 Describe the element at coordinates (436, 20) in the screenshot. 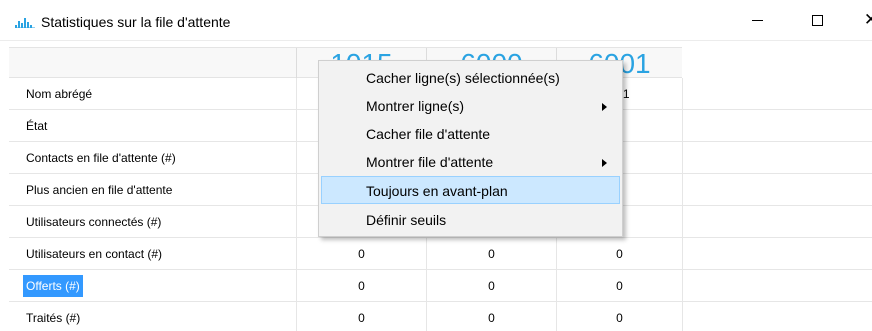

I see `title-bar: Statistiques sur la file d'attente ✕` at that location.